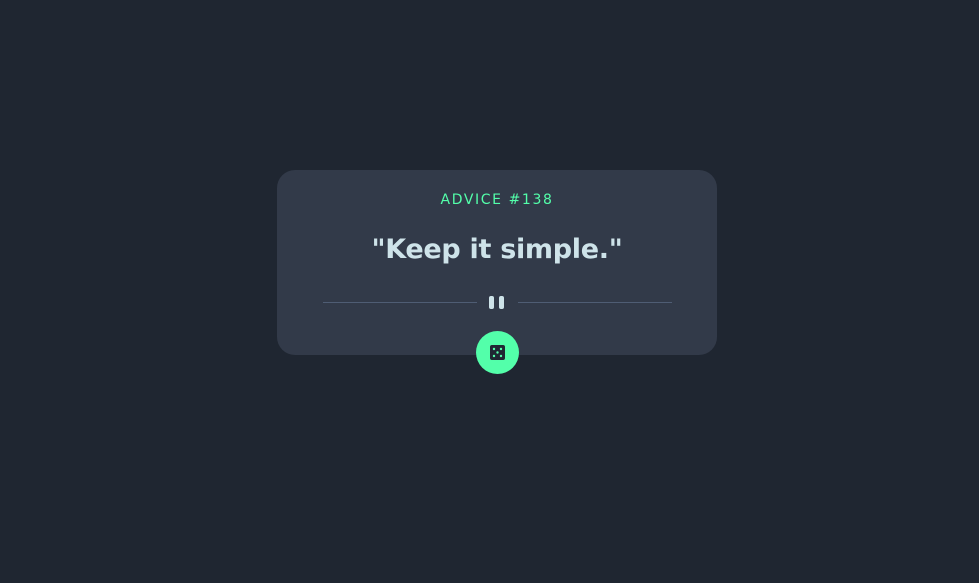 This screenshot has height=583, width=979. I want to click on pause-bar-right, so click(501, 302).